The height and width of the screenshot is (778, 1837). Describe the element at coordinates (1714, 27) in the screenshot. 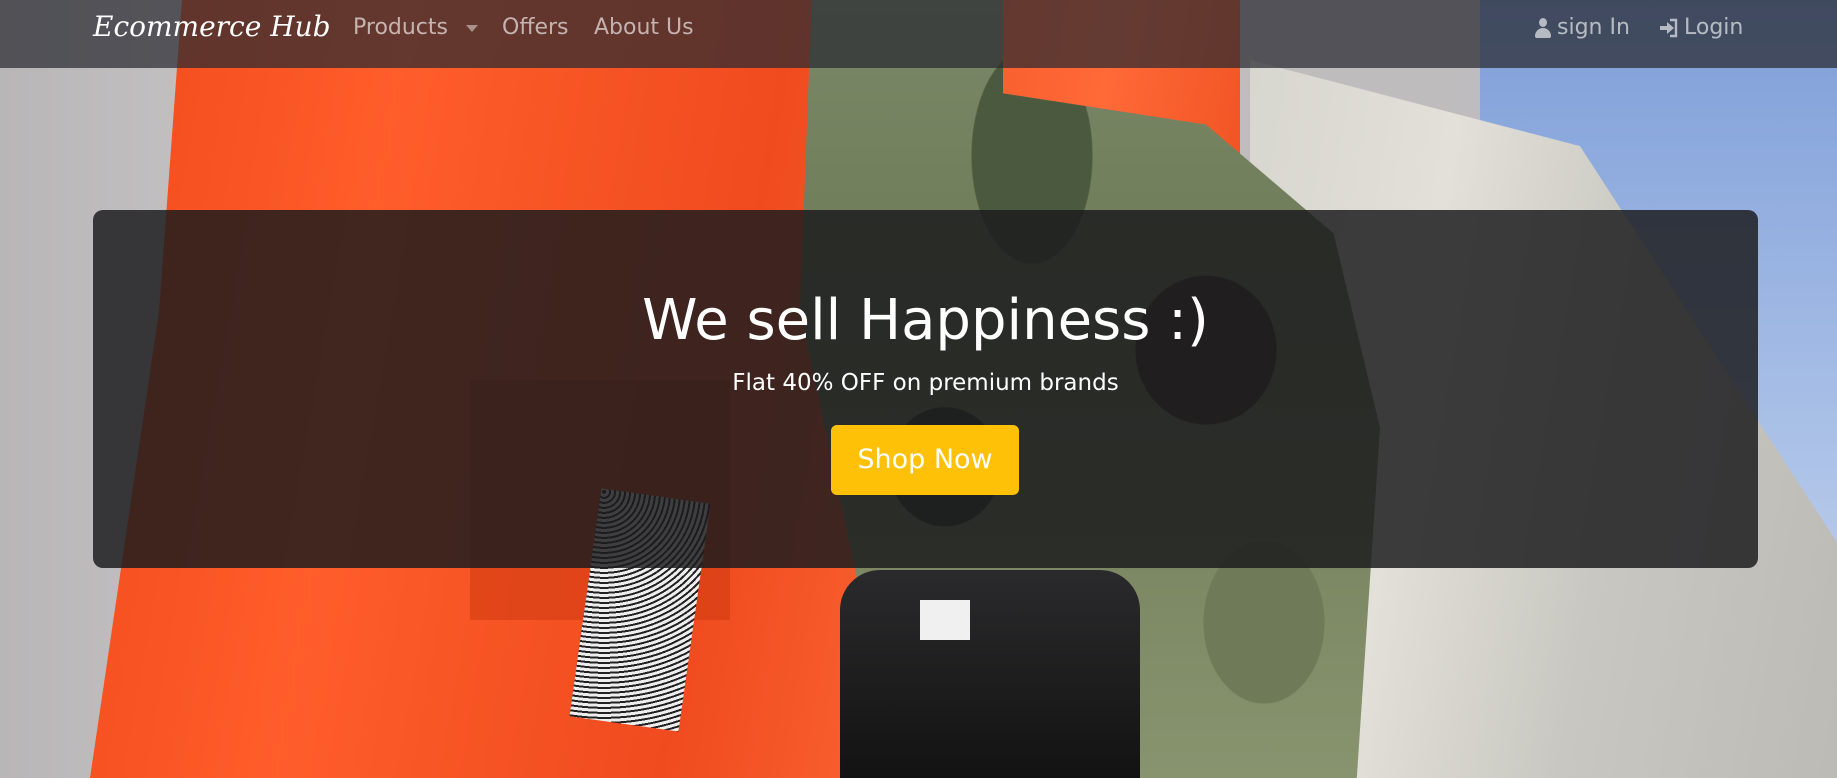

I see `login-label: Login` at that location.